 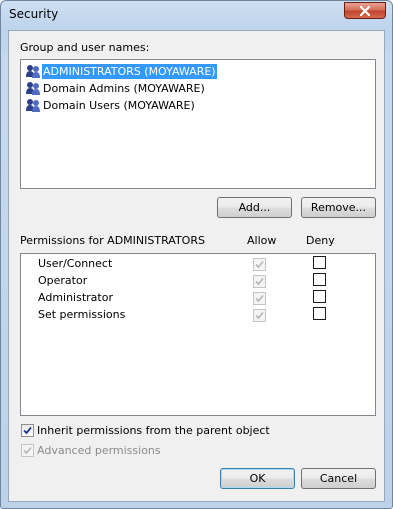 What do you see at coordinates (82, 314) in the screenshot?
I see `permission-name: Set permissions` at bounding box center [82, 314].